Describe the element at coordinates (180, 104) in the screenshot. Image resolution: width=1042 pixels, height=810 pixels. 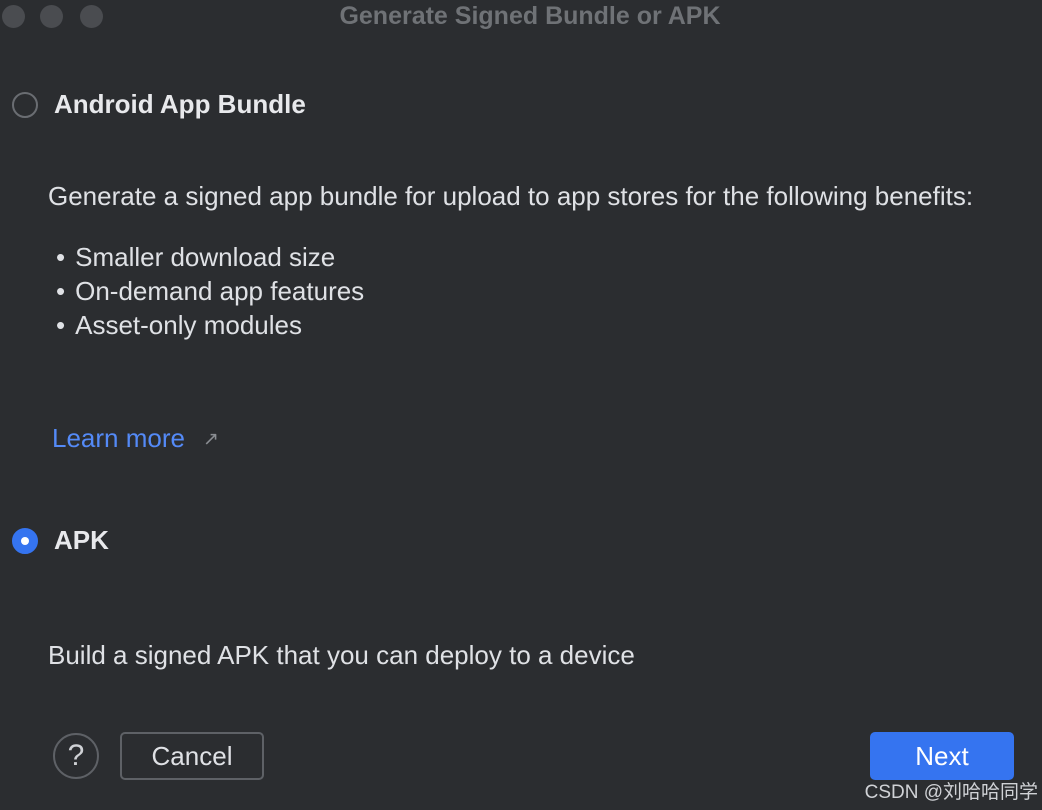
I see `android-app-bundle-label: Android App Bundle` at that location.